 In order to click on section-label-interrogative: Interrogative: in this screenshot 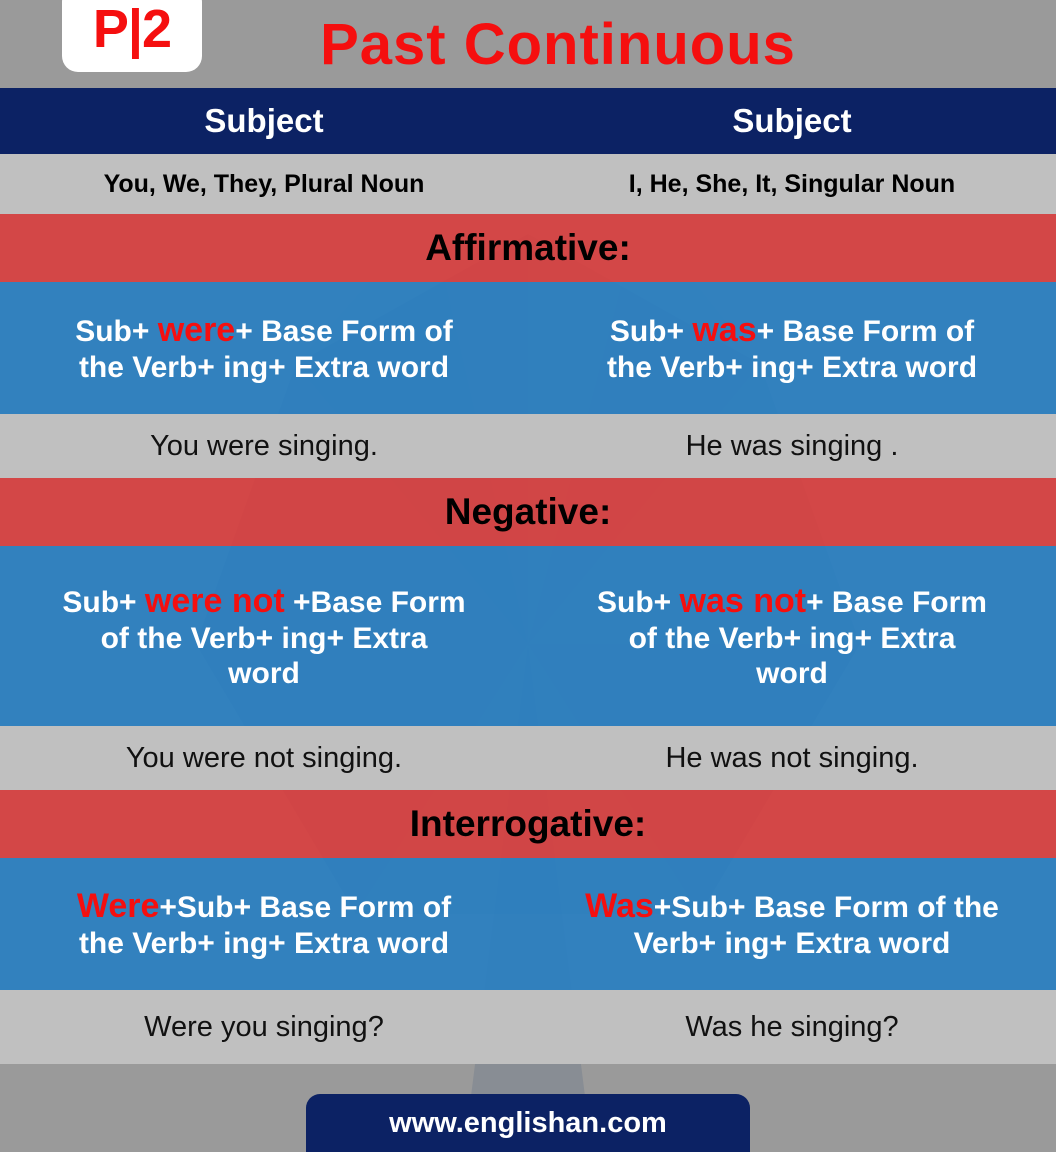, I will do `click(528, 823)`.